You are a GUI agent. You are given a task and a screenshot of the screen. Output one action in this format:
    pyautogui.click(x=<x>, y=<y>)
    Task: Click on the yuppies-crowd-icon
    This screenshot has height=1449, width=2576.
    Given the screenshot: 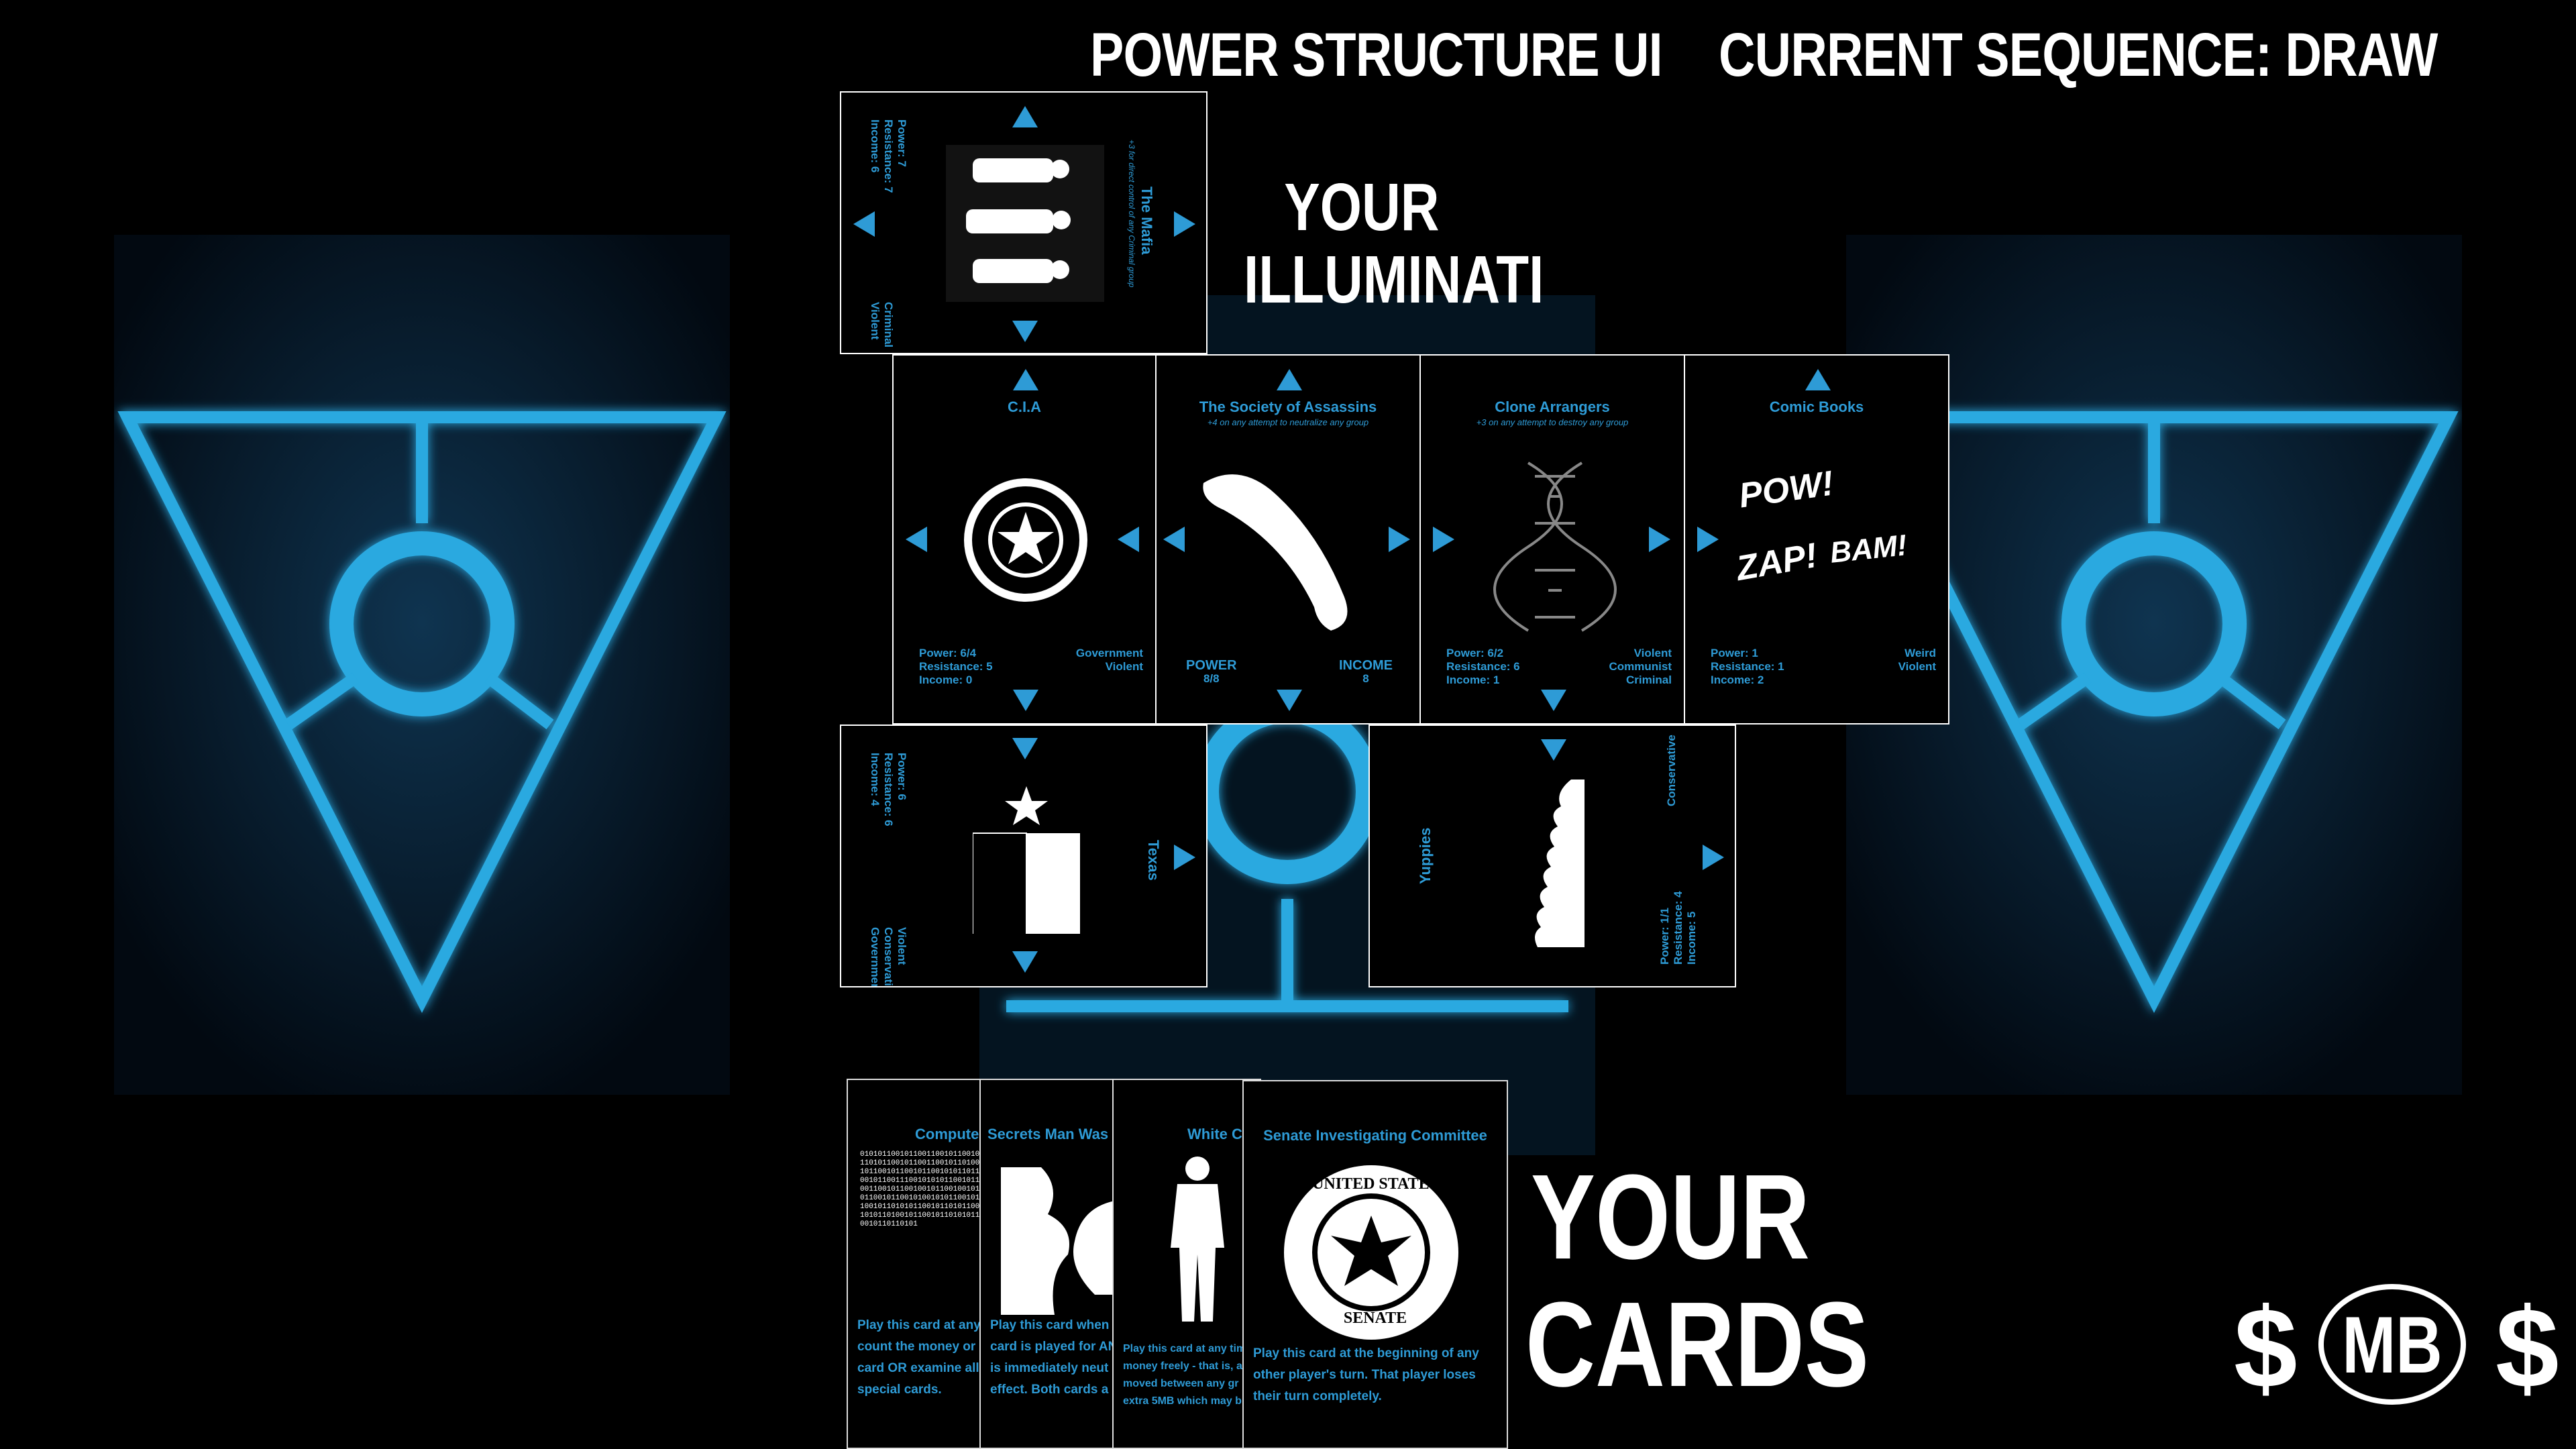 What is the action you would take?
    pyautogui.click(x=1560, y=863)
    